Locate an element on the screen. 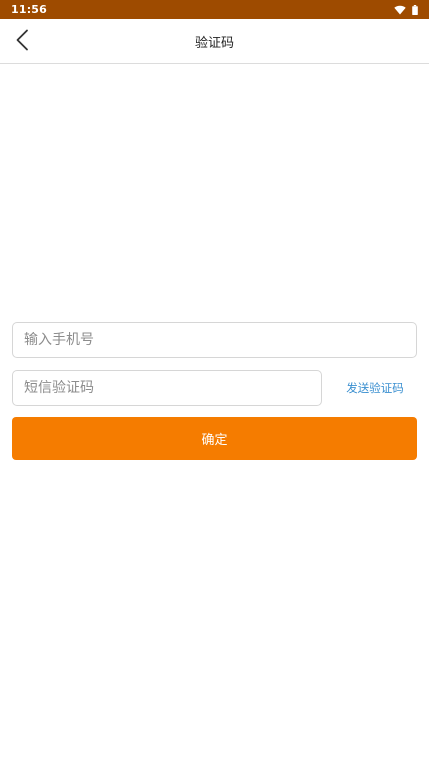  wifi-icon is located at coordinates (400, 10).